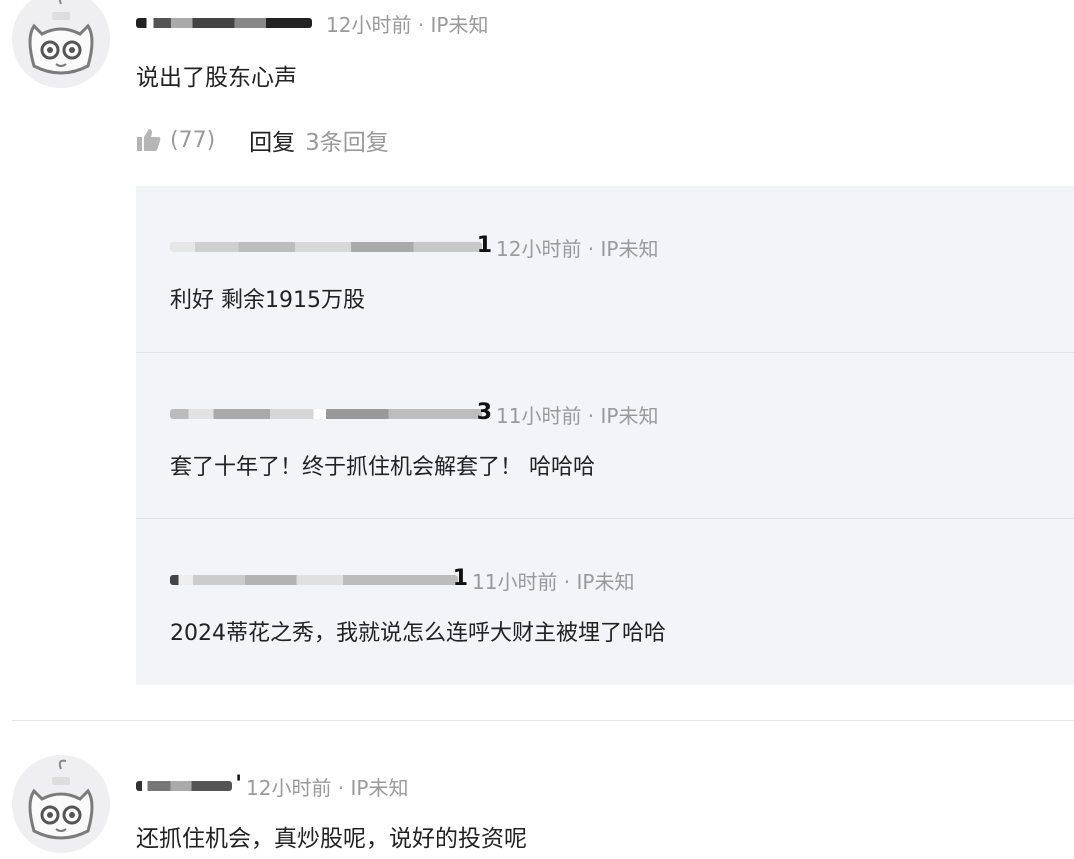 The image size is (1074, 859). What do you see at coordinates (149, 140) in the screenshot?
I see `thumbs-up-icon` at bounding box center [149, 140].